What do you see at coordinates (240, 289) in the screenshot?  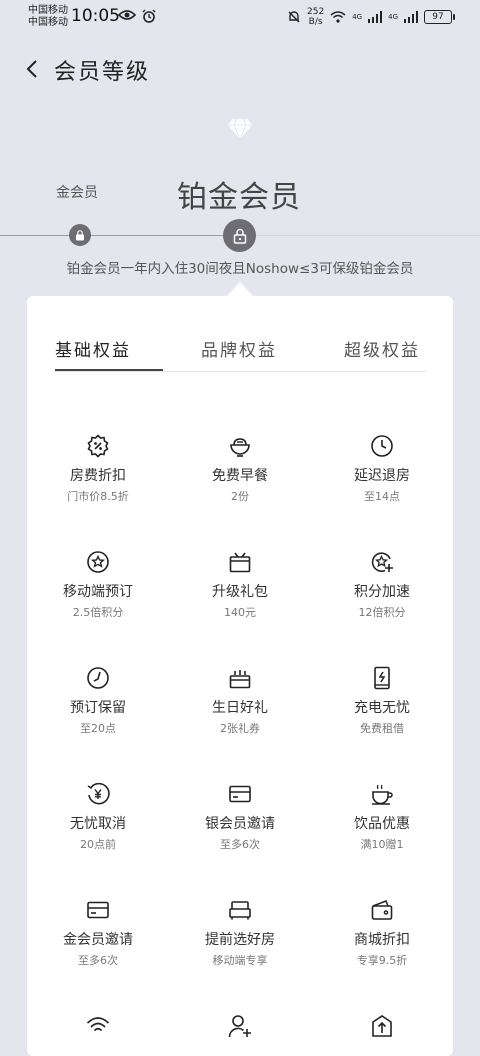 I see `card-pointer` at bounding box center [240, 289].